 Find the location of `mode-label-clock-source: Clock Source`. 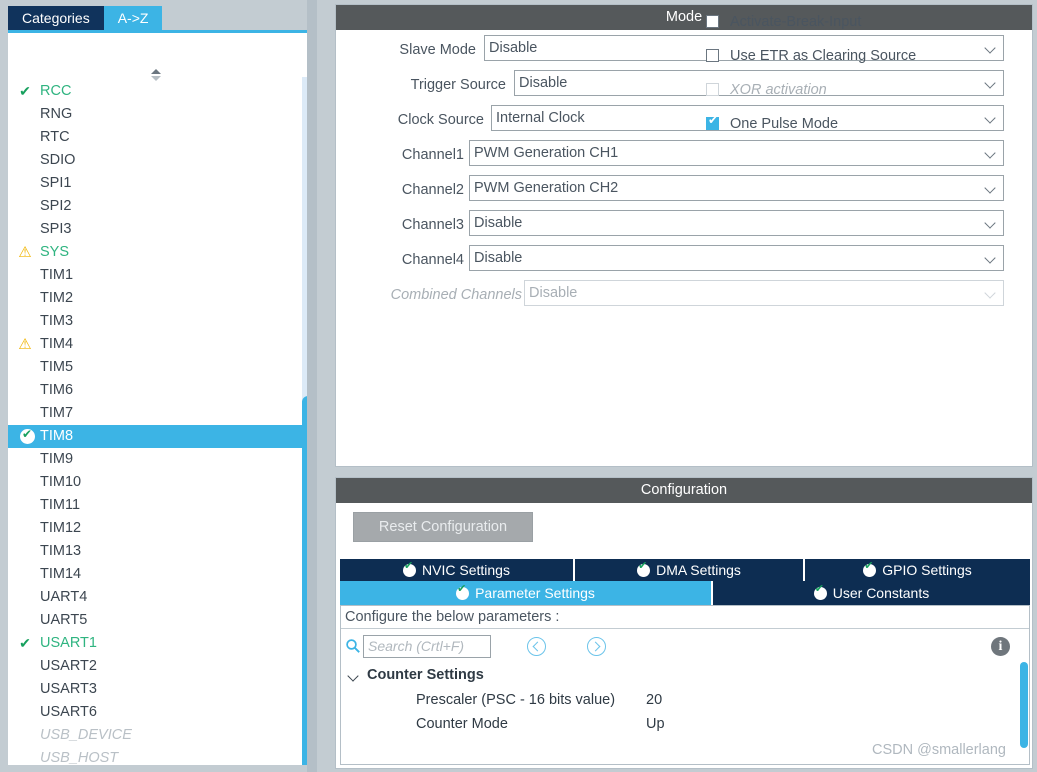

mode-label-clock-source: Clock Source is located at coordinates (440, 120).